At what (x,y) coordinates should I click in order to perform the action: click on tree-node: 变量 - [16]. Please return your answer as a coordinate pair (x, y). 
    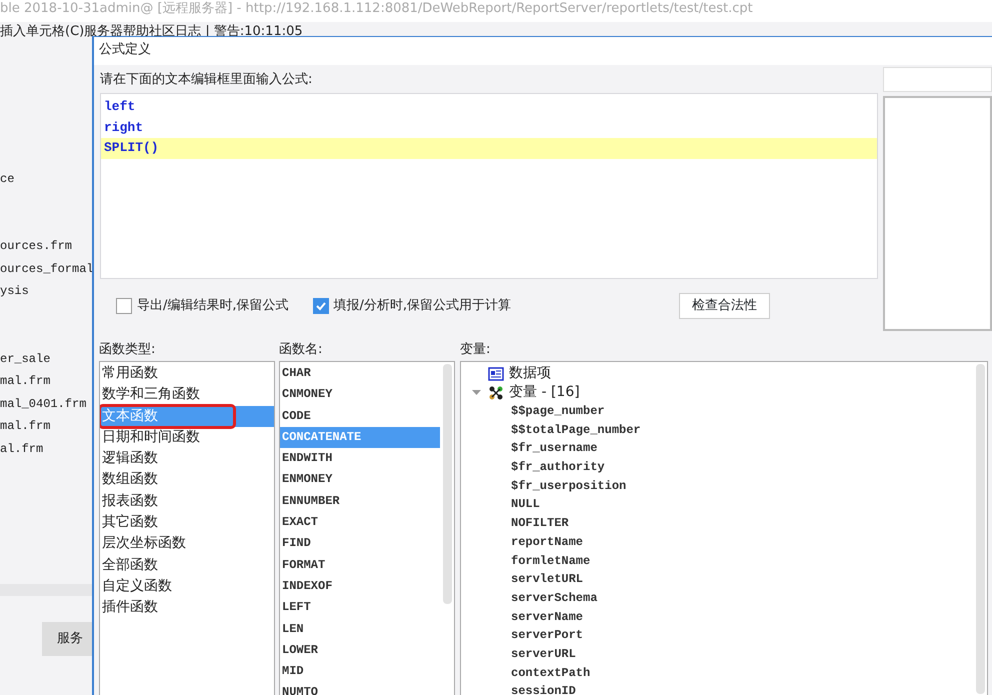
    Looking at the image, I should click on (544, 392).